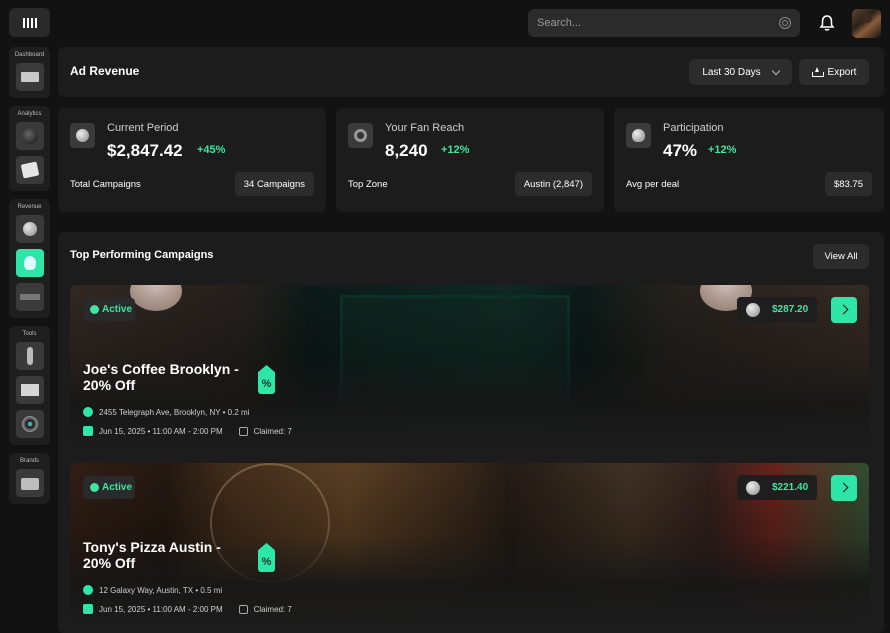 This screenshot has width=890, height=633. I want to click on sidebar-item-revenue-coin, so click(29, 229).